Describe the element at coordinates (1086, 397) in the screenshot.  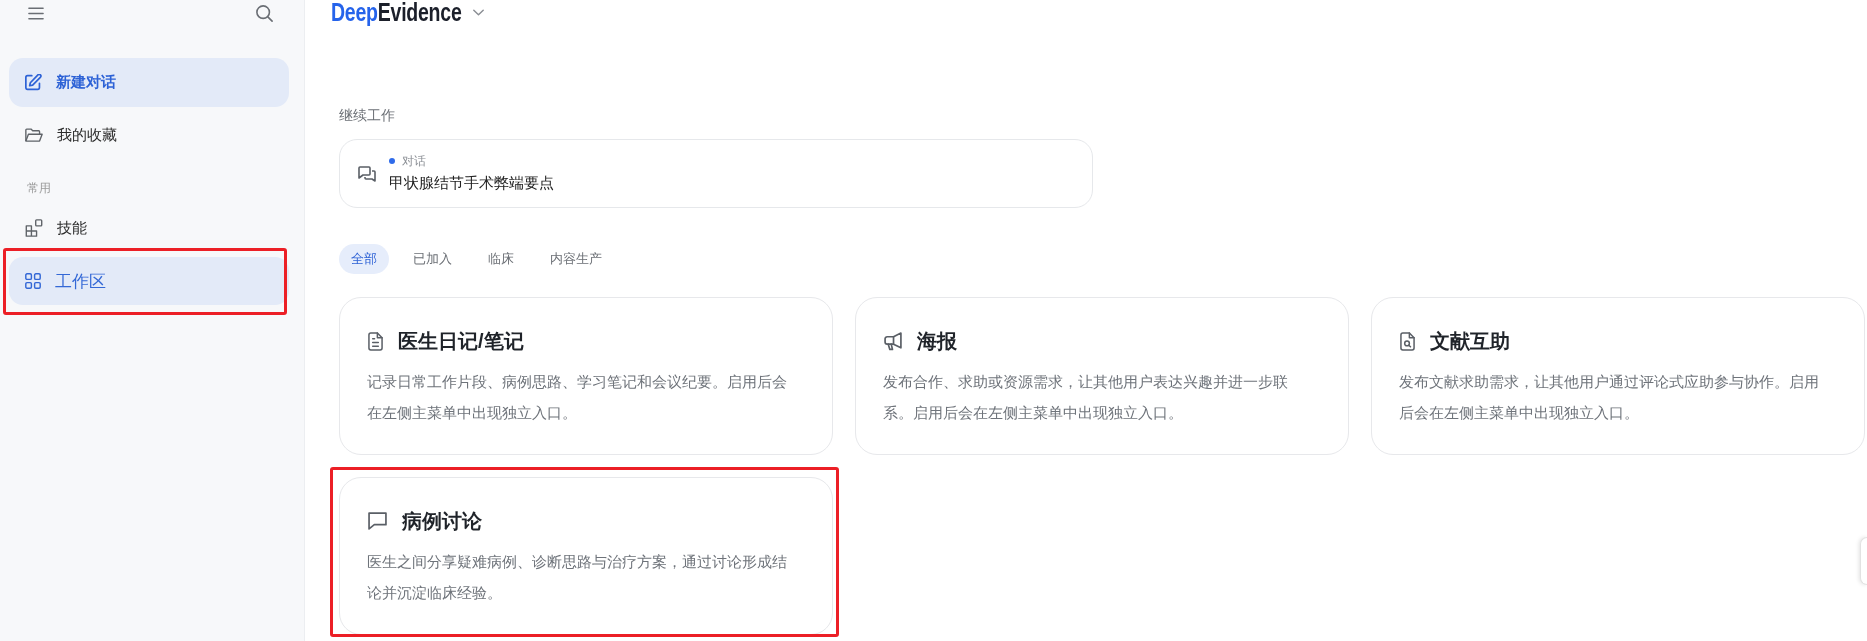
I see `card-description: 发布合作、求助或资源需求，让其他用户表达兴趣并进一步联系。启用后会在左侧主菜单中出现独立入口。` at that location.